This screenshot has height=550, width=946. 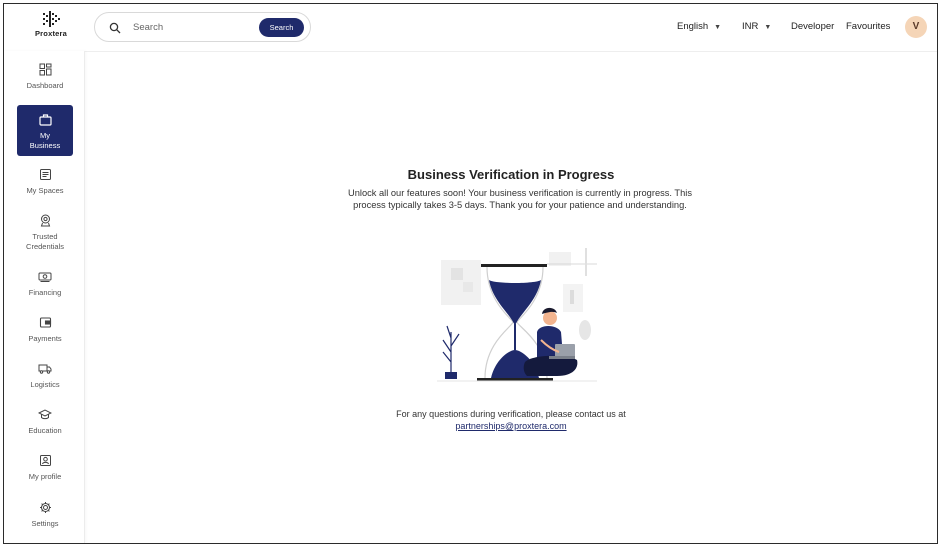 What do you see at coordinates (45, 241) in the screenshot?
I see `sidebar-item-label: Trusted Credentials` at bounding box center [45, 241].